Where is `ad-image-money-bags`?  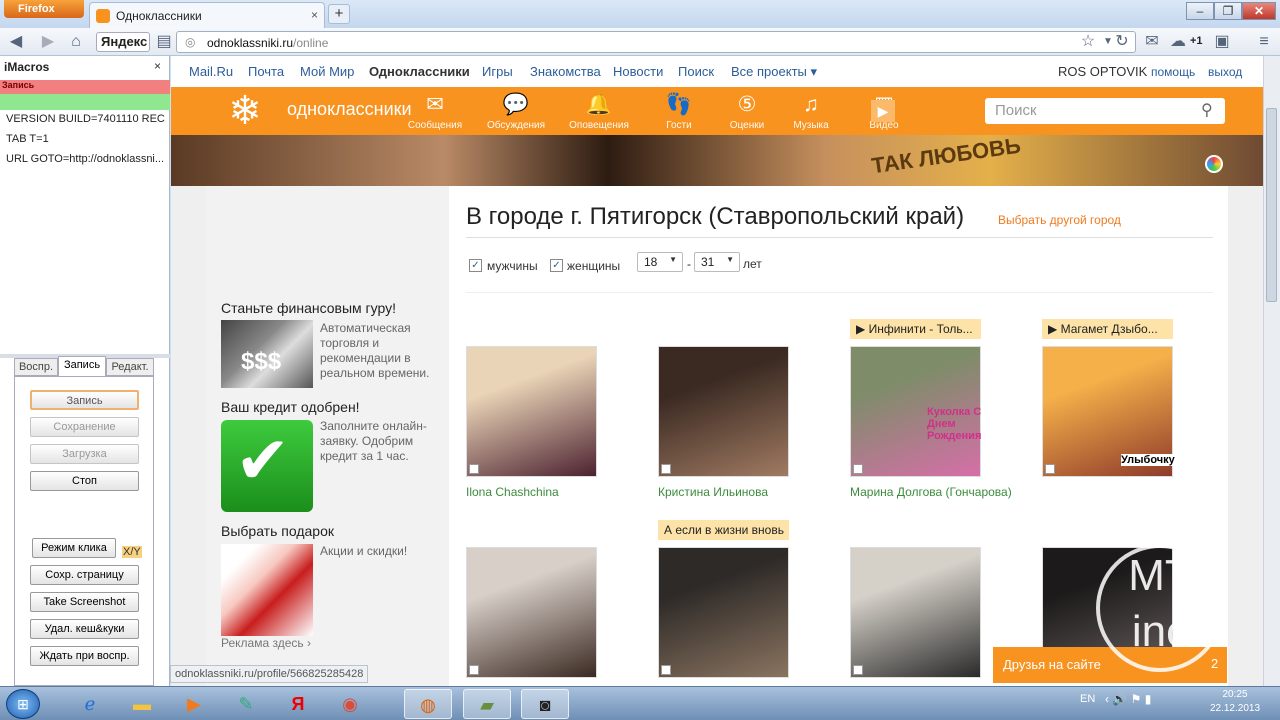
ad-image-money-bags is located at coordinates (267, 354).